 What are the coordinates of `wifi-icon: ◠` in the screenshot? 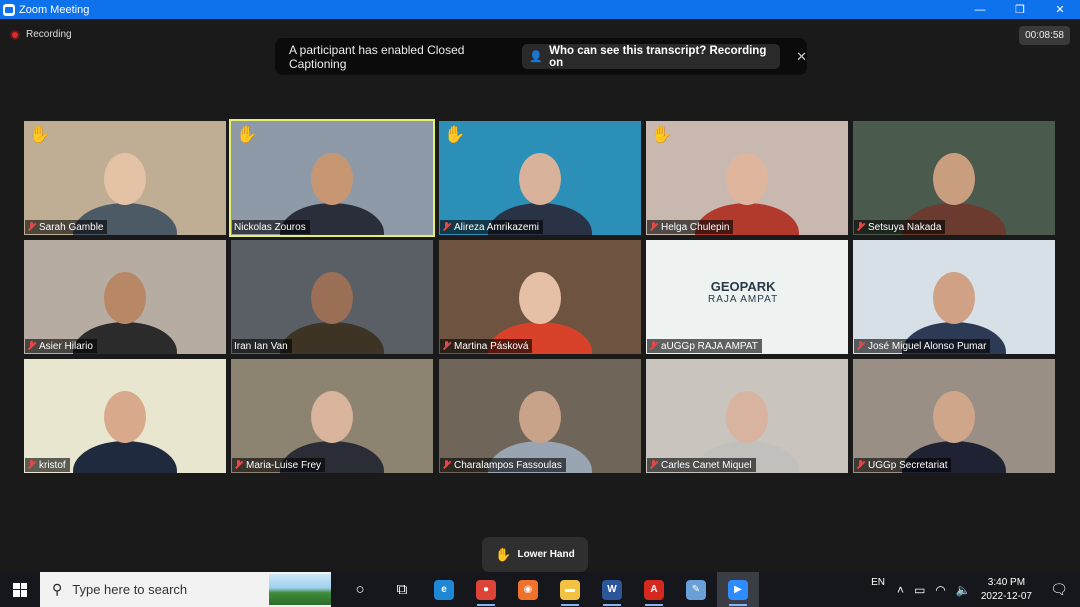 It's located at (940, 590).